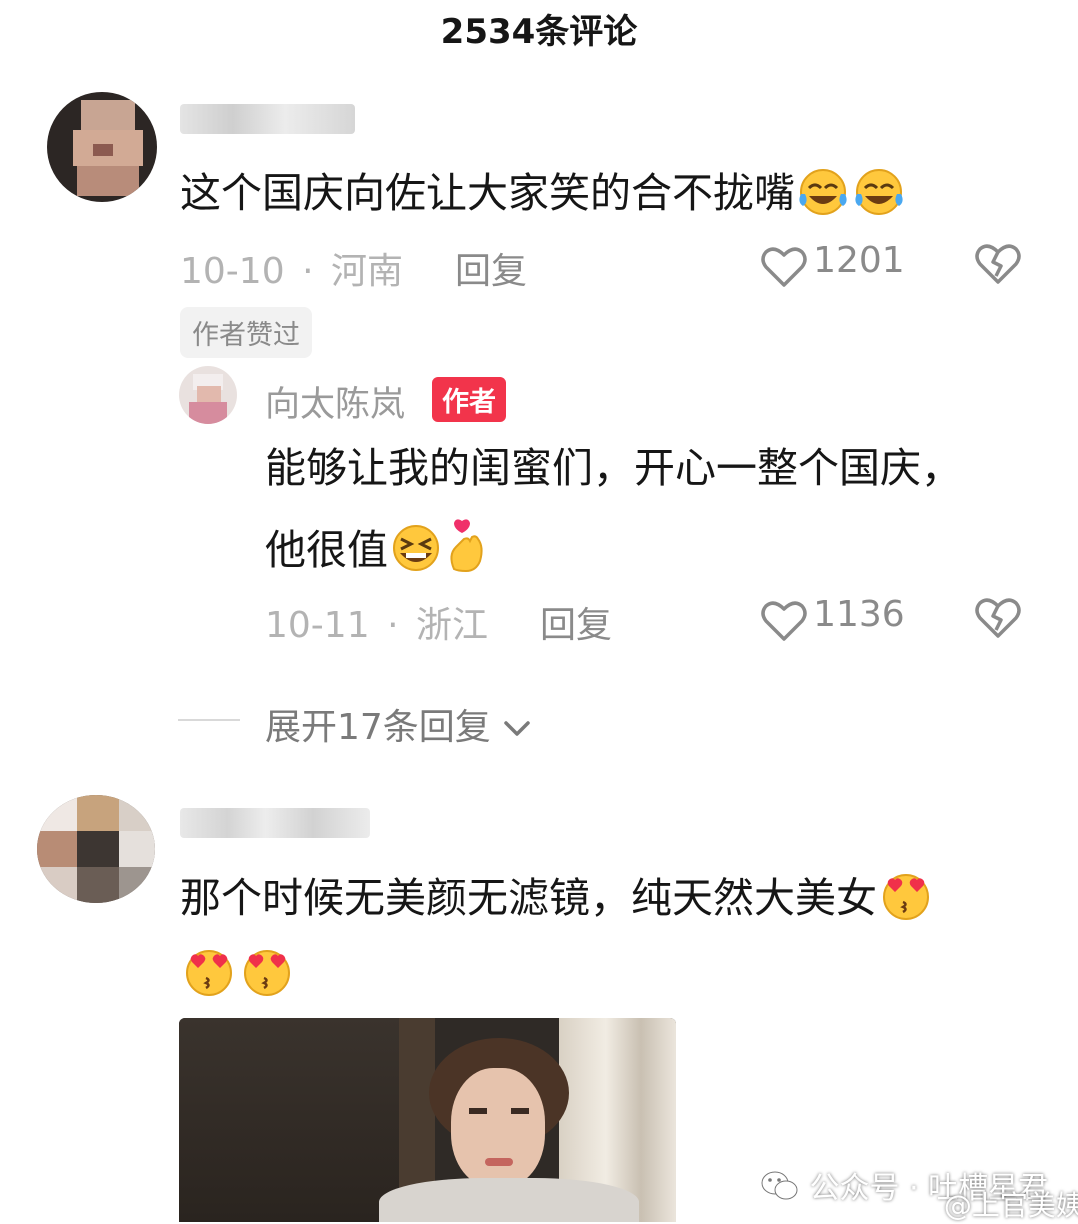  Describe the element at coordinates (427, 1120) in the screenshot. I see `comment-photo` at that location.